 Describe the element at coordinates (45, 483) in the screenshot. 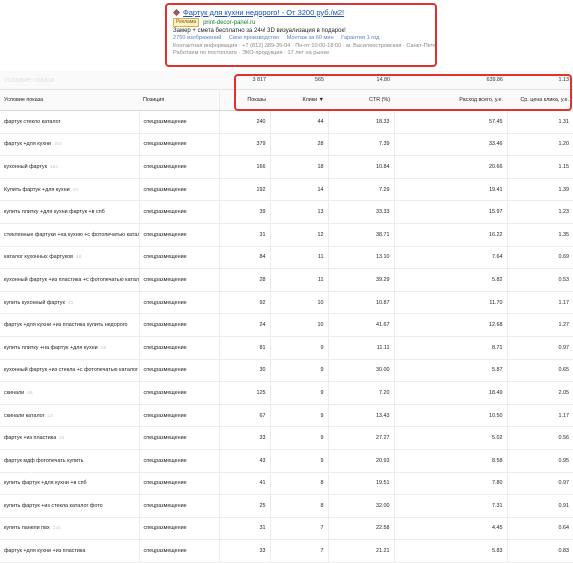

I see `query-text: купить фартук +для кухни +в спб` at that location.